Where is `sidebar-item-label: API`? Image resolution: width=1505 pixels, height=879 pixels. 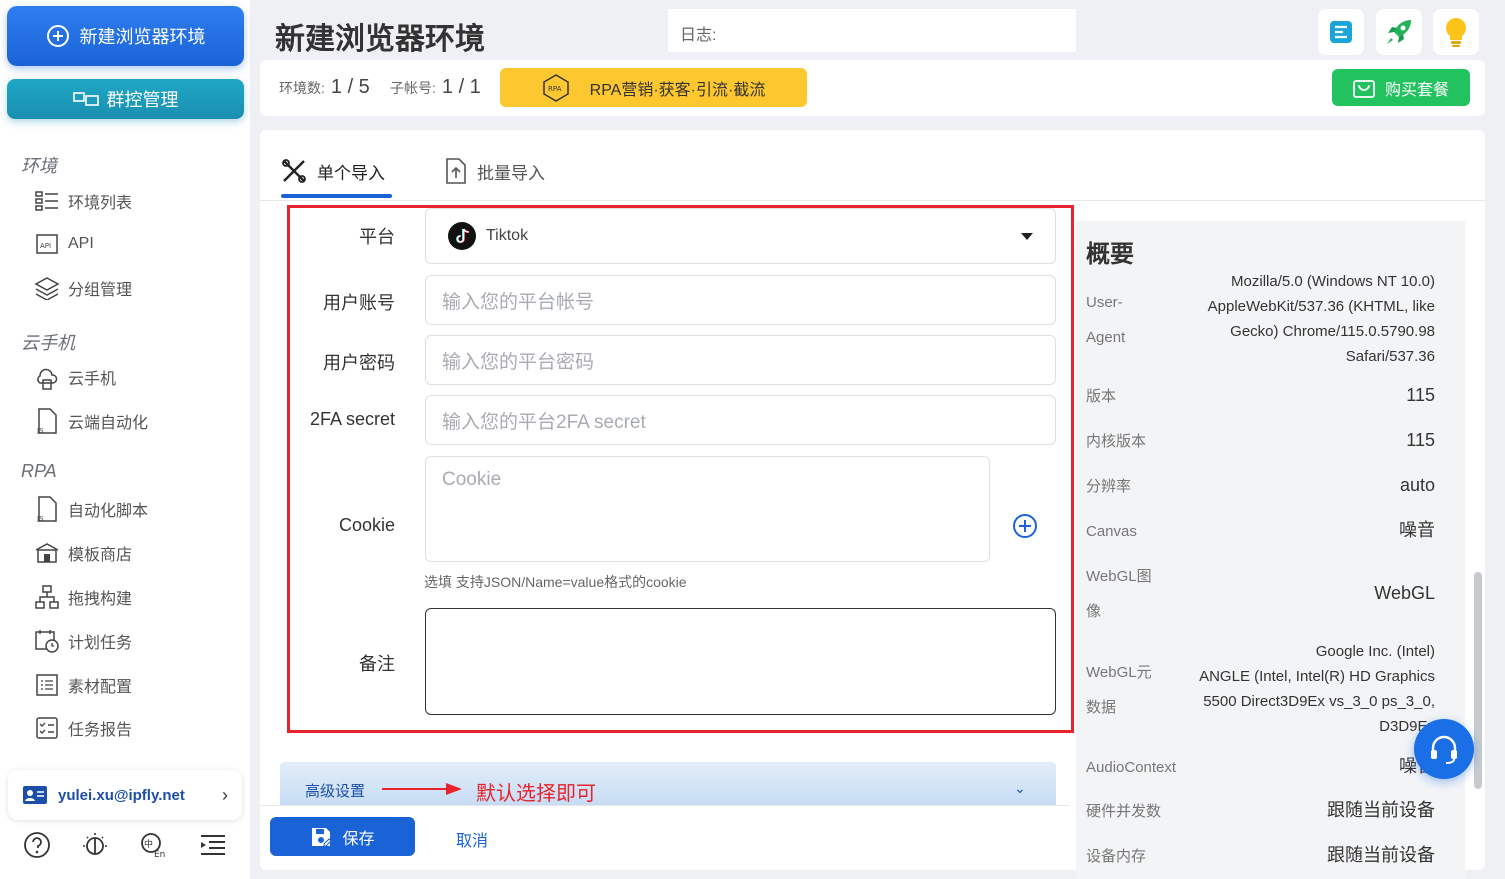 sidebar-item-label: API is located at coordinates (81, 243).